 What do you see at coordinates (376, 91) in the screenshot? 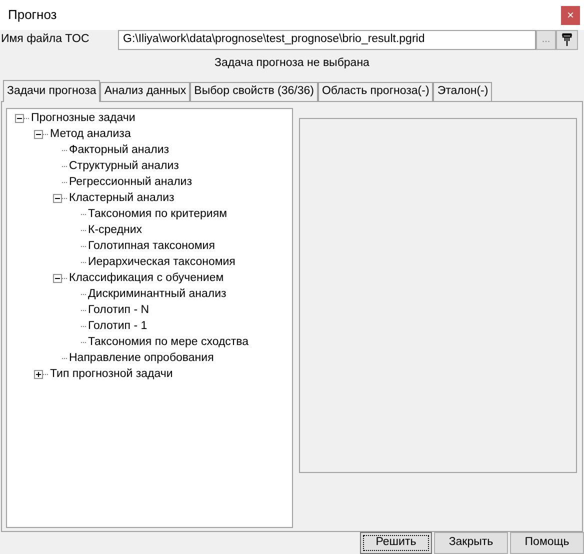
I see `tab: Область прогноза(-)` at bounding box center [376, 91].